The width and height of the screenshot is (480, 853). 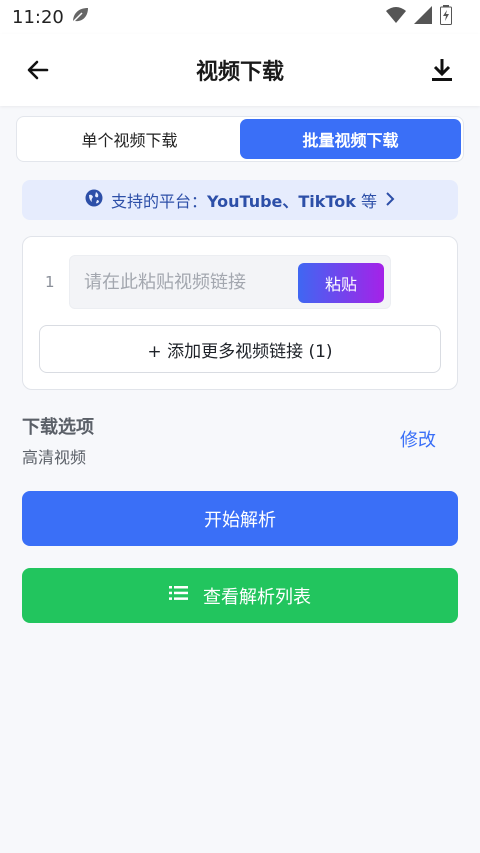 I want to click on tab-single-download: 单个视频下载, so click(x=129, y=139).